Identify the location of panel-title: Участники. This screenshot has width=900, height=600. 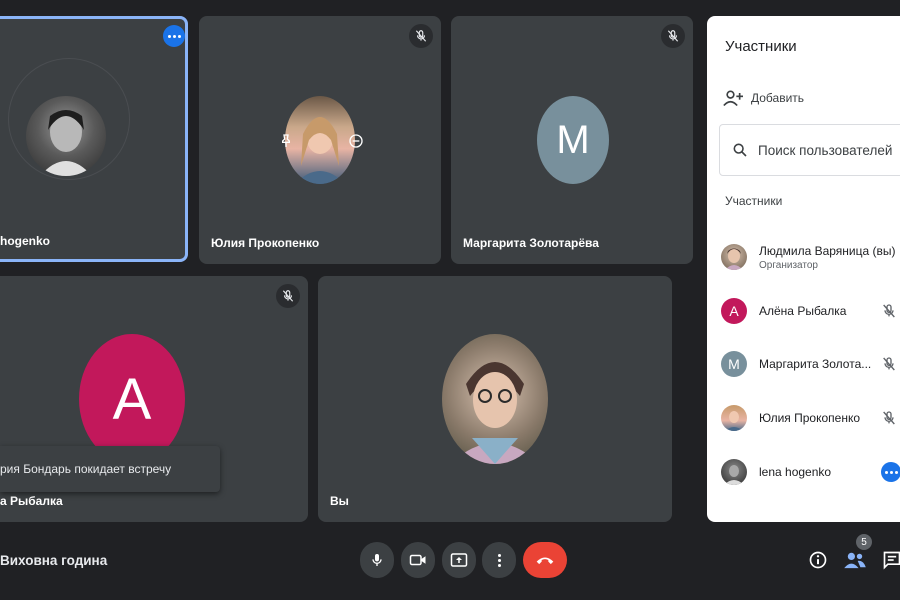
(761, 46).